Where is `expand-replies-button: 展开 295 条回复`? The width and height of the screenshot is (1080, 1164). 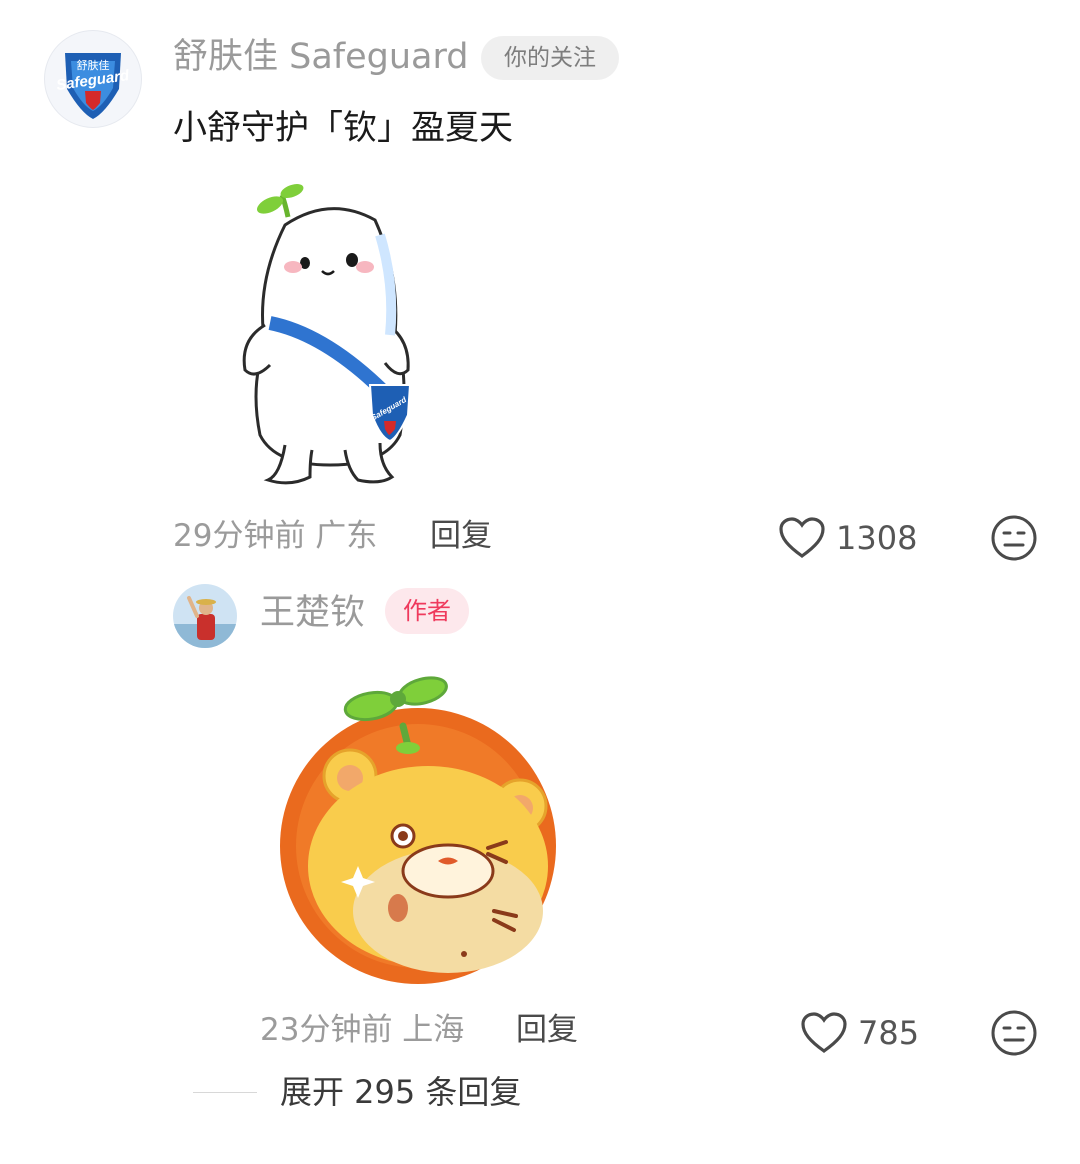 expand-replies-button: 展开 295 条回复 is located at coordinates (400, 1092).